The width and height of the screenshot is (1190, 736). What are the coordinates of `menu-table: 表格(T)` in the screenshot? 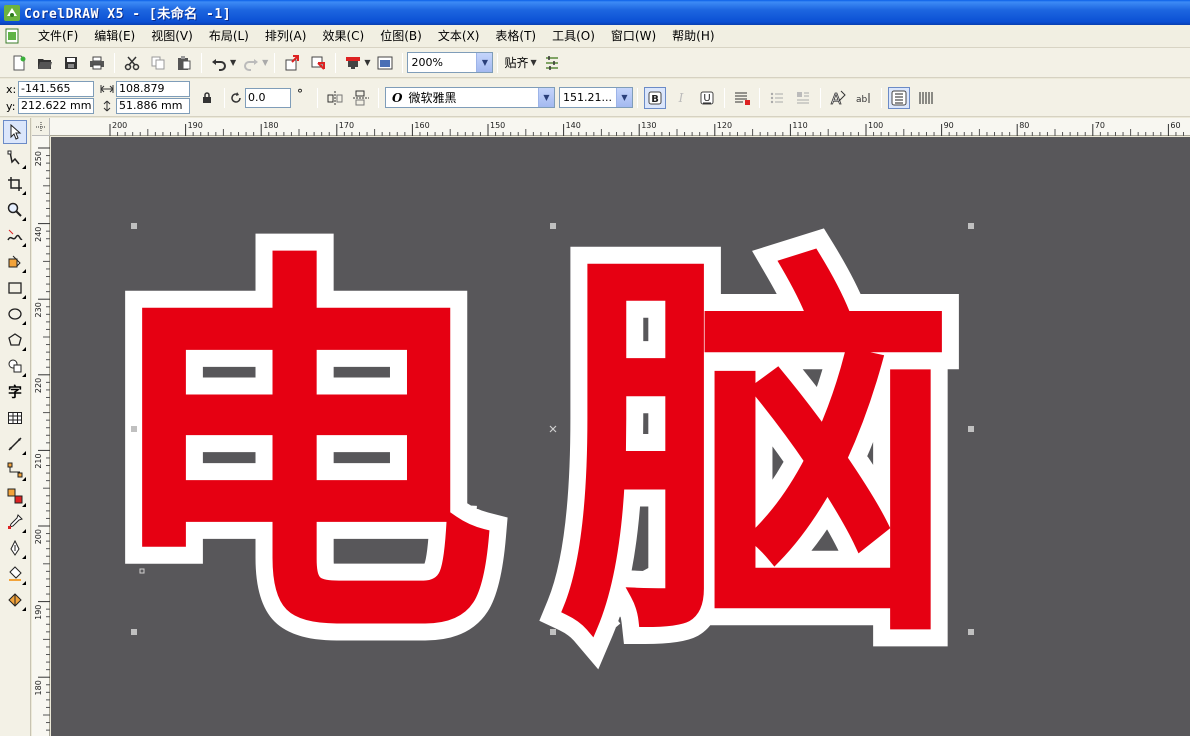 It's located at (515, 36).